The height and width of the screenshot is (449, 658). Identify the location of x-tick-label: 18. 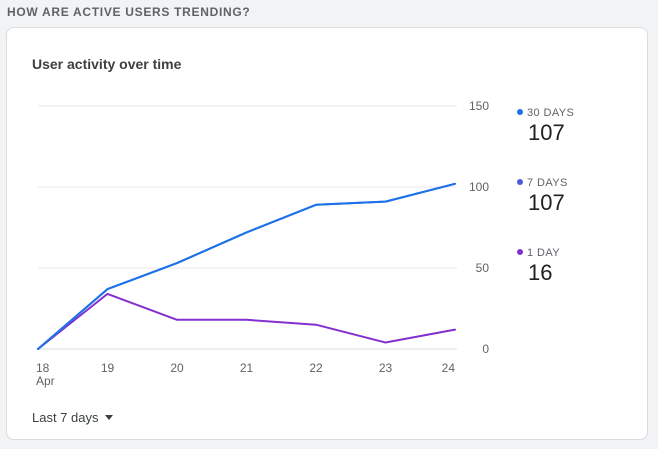
(43, 368).